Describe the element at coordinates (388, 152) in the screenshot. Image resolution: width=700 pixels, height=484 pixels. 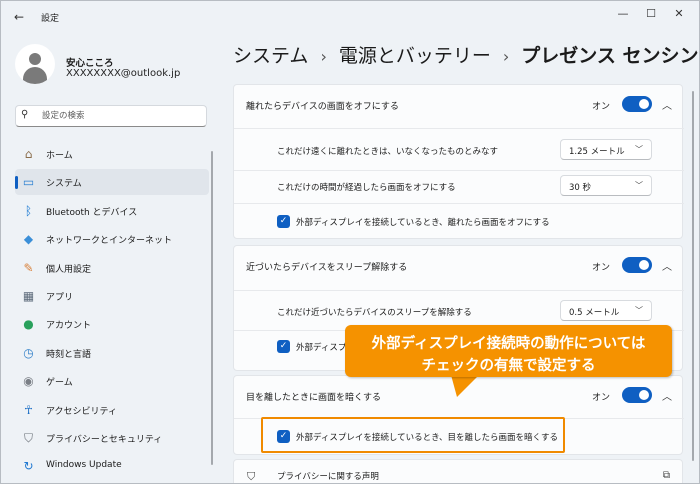
I see `away-distance-label: これだけ遠くに離れたときは、いなくなったものとみなす` at that location.